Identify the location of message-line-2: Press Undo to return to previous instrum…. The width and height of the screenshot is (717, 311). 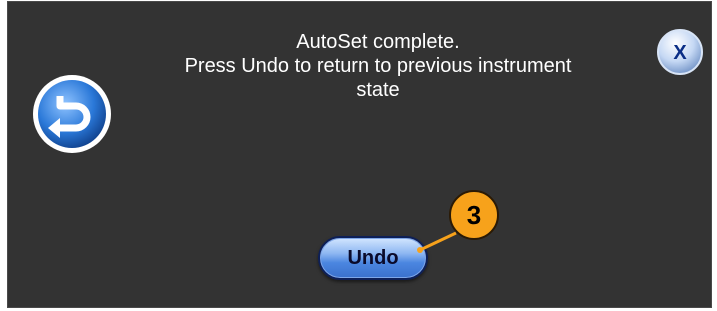
(378, 66).